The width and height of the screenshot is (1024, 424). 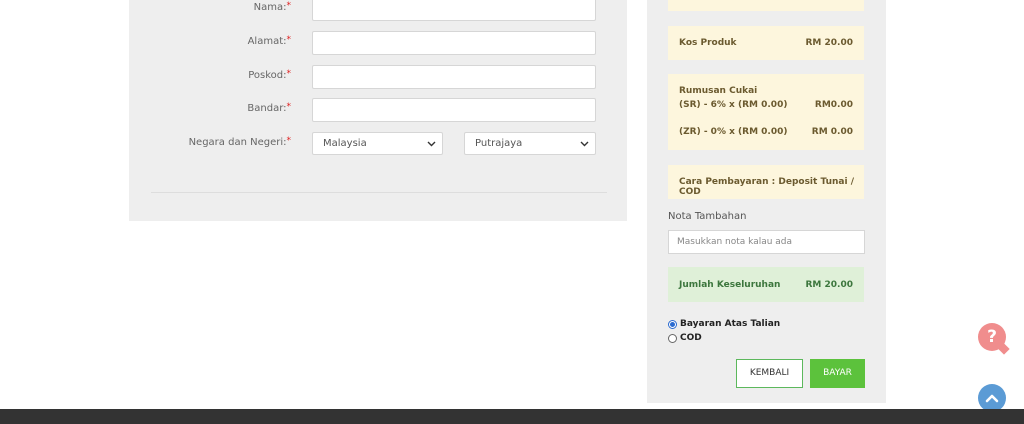 What do you see at coordinates (269, 75) in the screenshot?
I see `poskod-label: Poskod:*` at bounding box center [269, 75].